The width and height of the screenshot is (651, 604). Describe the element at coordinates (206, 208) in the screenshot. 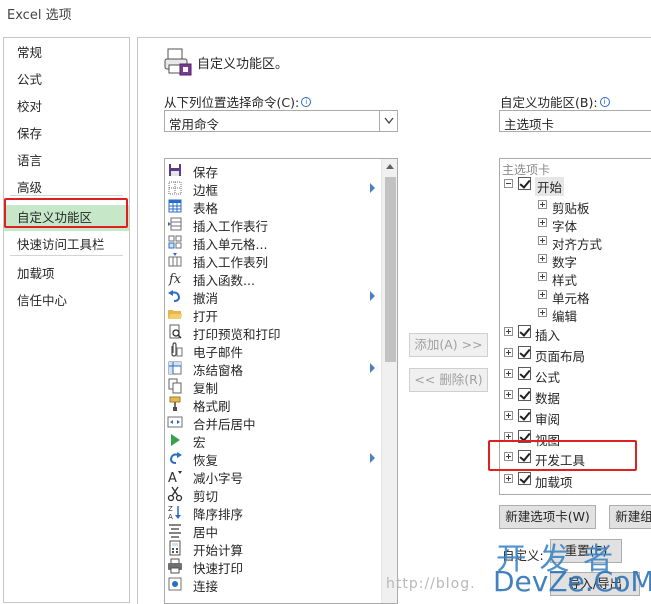

I see `command-label: 表格` at that location.